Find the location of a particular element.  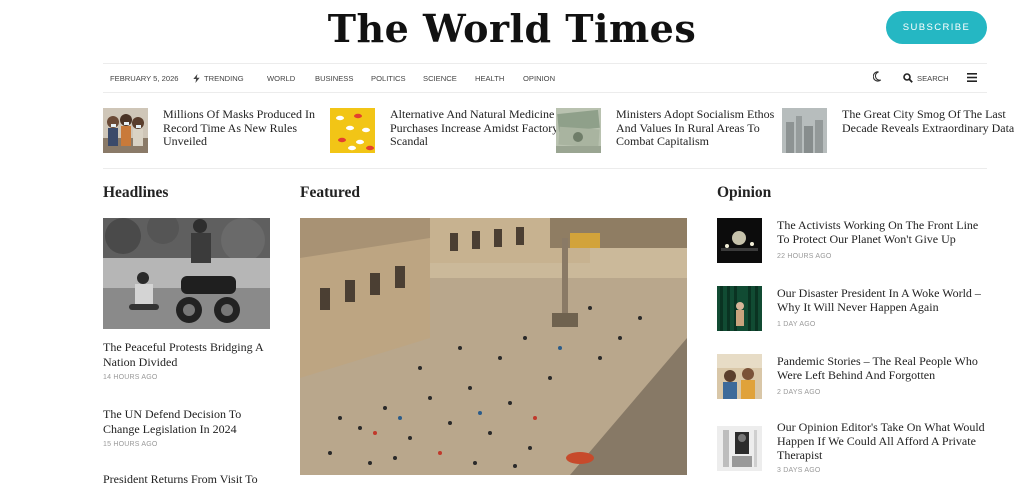

trending-label: TRENDING is located at coordinates (224, 78).